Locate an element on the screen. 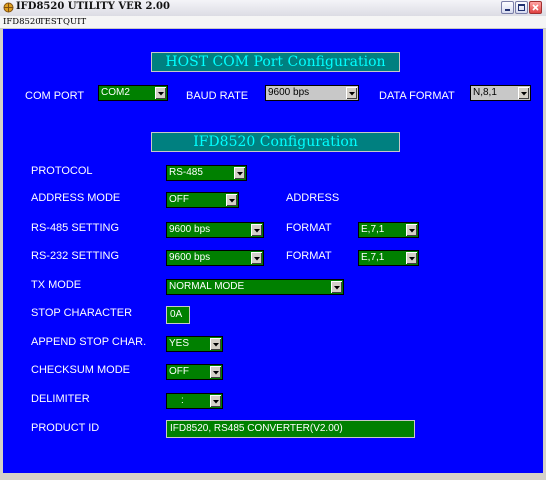  rs485-baud-select: 9600 bps is located at coordinates (215, 230).